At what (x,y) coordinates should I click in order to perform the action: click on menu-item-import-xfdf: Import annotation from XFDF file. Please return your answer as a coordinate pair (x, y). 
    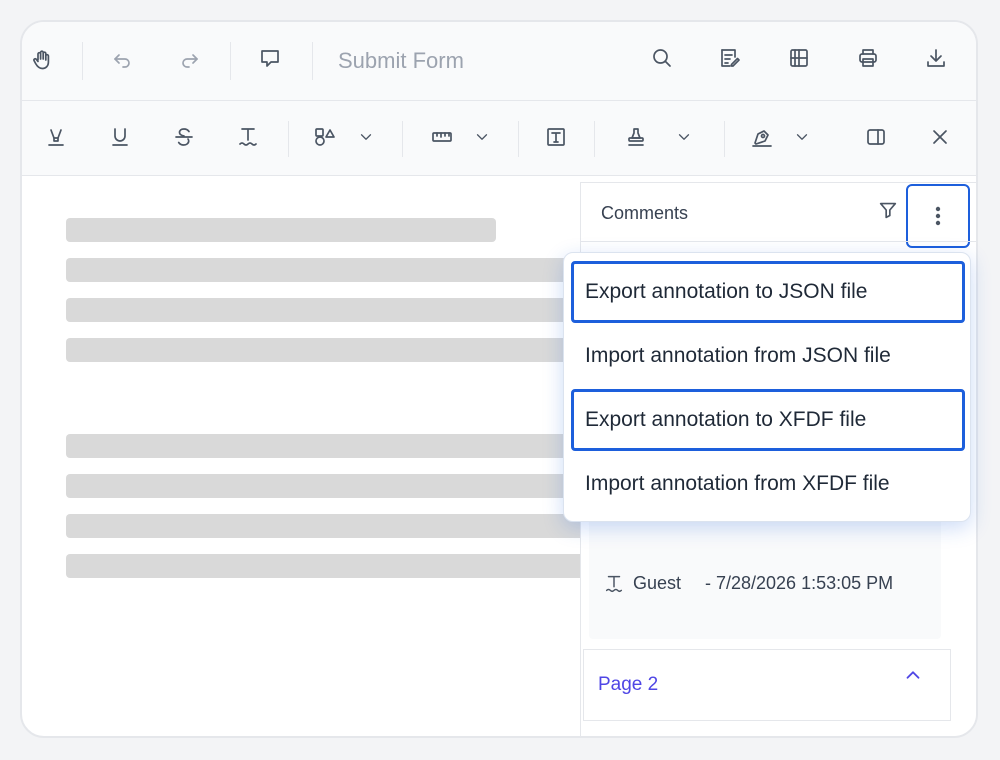
    Looking at the image, I should click on (768, 484).